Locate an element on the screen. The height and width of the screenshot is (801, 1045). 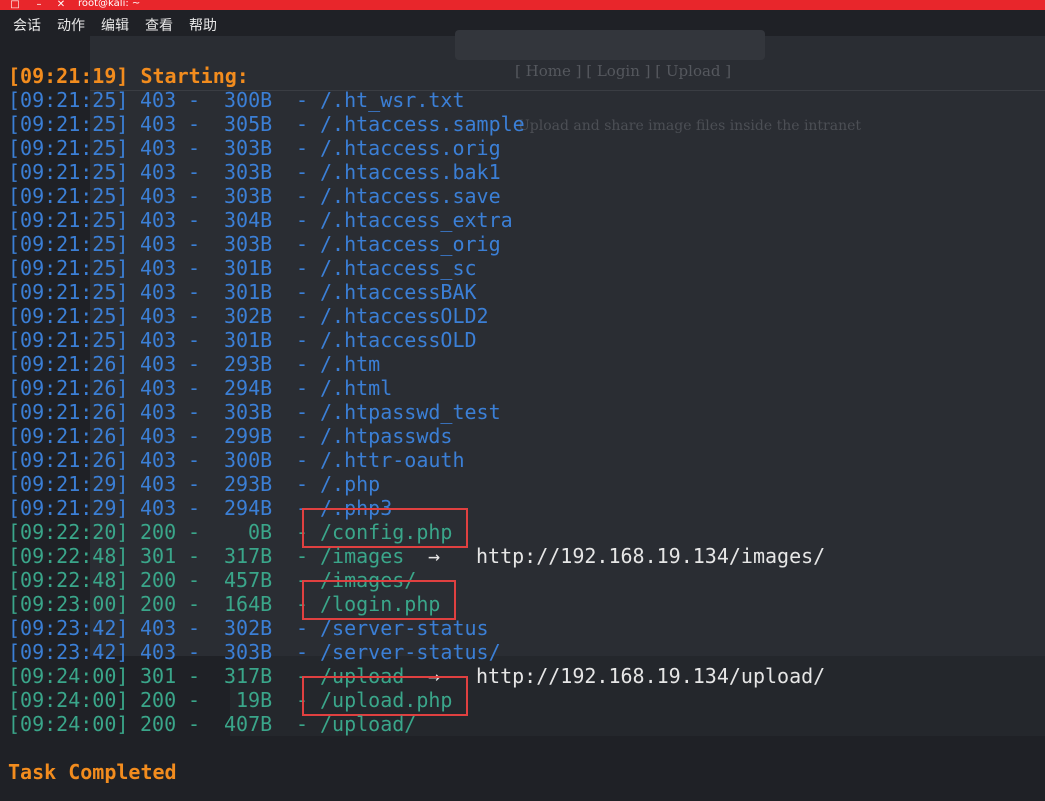
path: /.ht_wsr.txt is located at coordinates (392, 100).